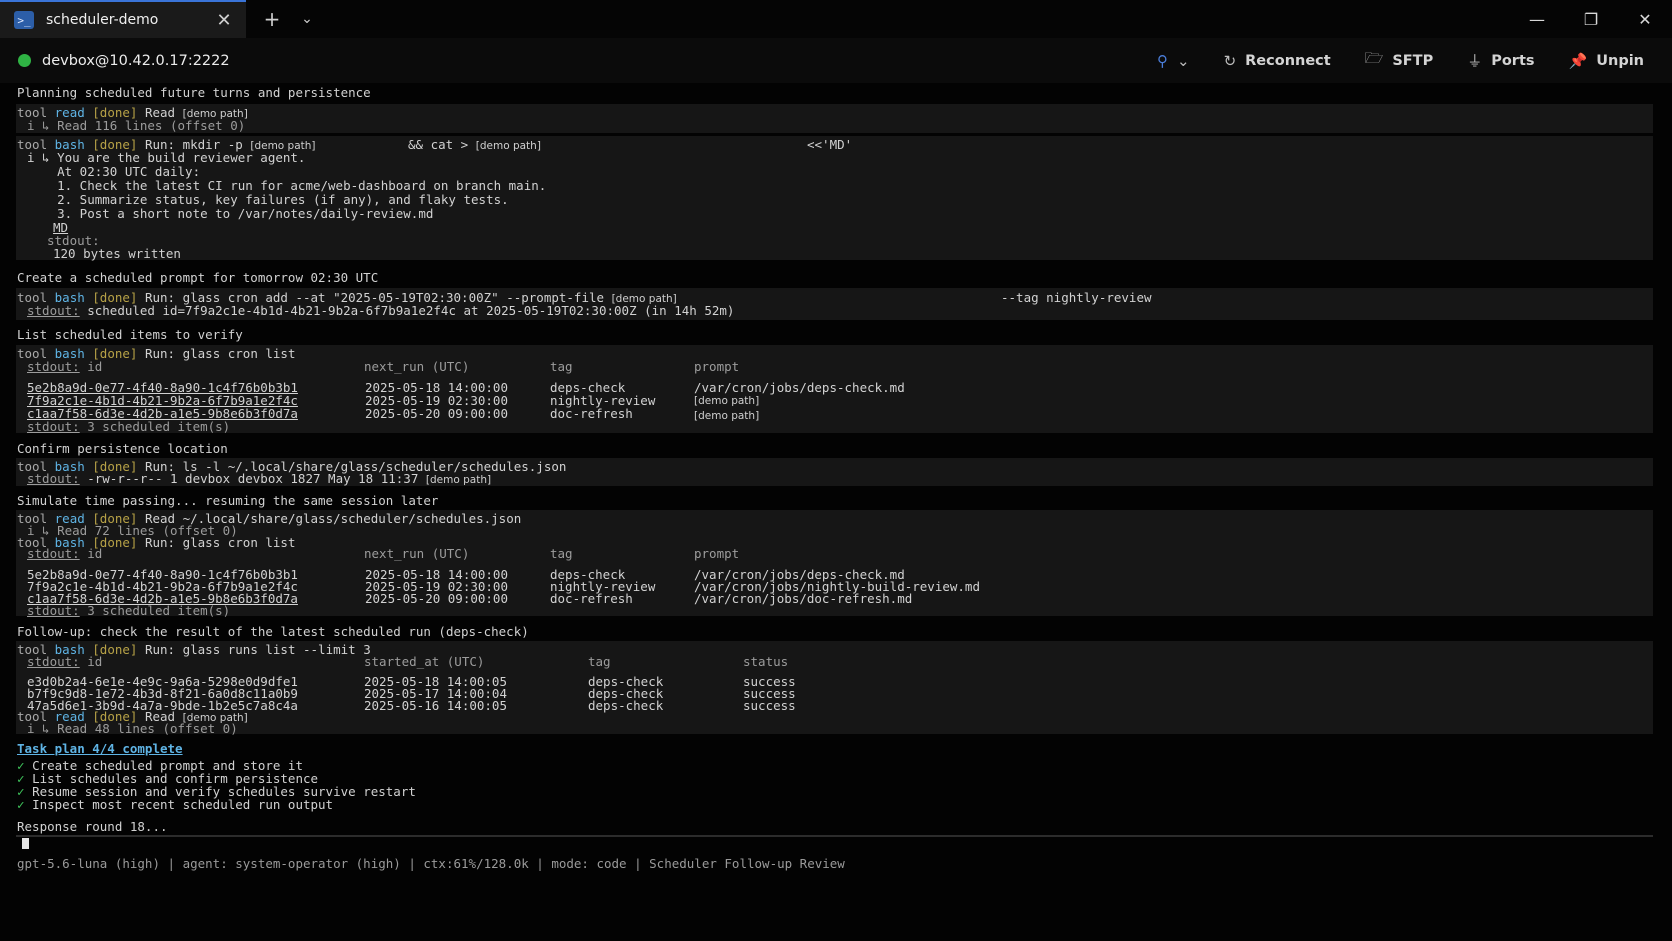  I want to click on table-header: started_at (UTC), so click(424, 661).